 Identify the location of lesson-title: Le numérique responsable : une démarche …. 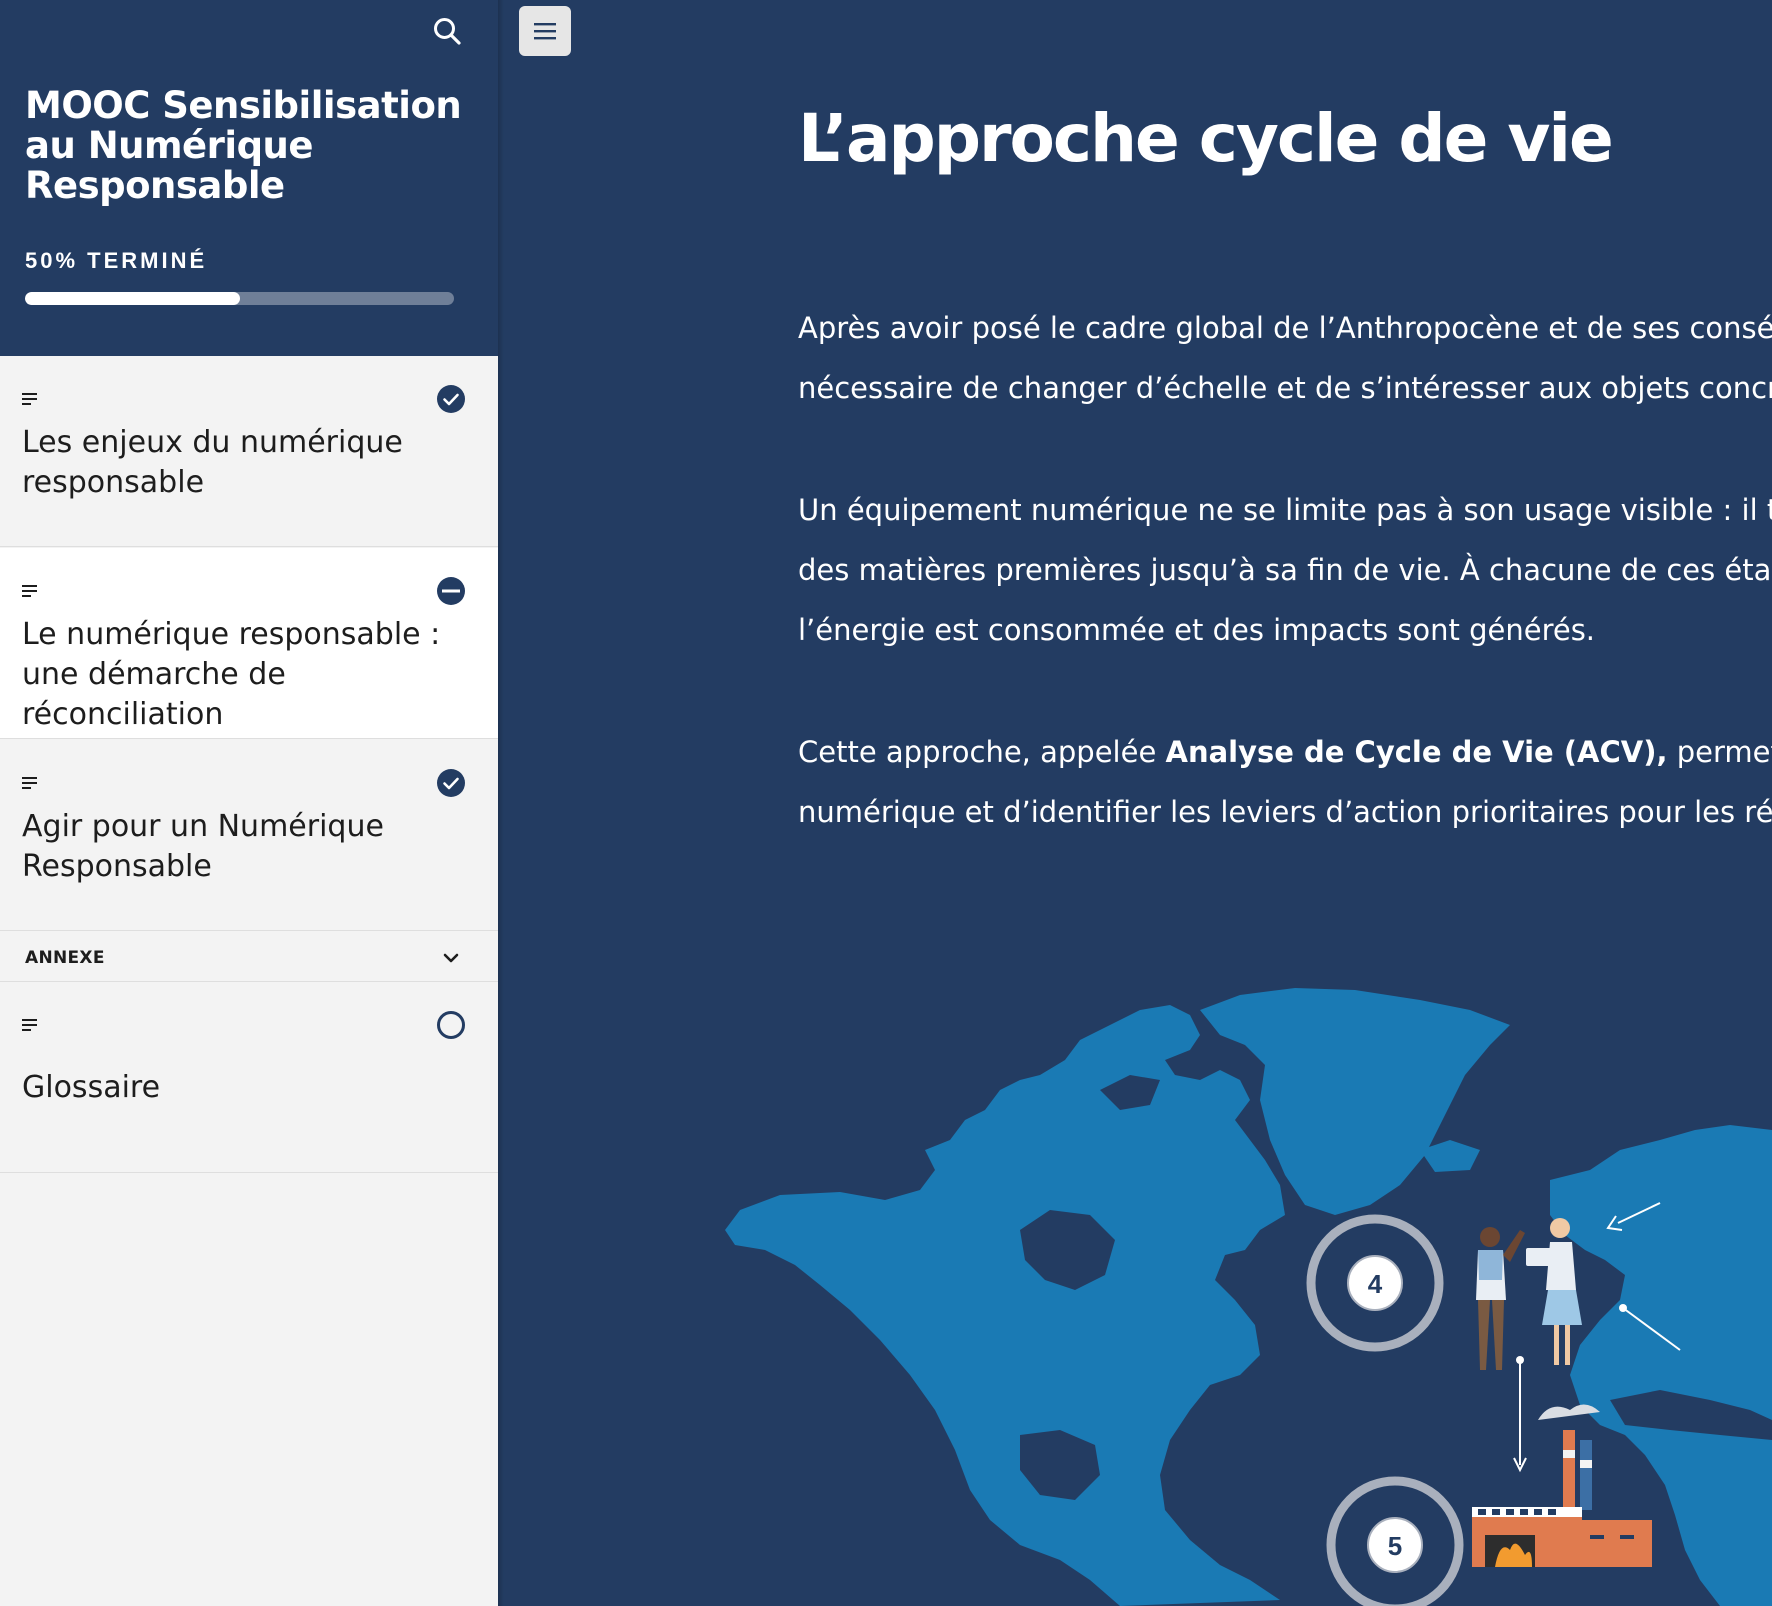
(231, 674).